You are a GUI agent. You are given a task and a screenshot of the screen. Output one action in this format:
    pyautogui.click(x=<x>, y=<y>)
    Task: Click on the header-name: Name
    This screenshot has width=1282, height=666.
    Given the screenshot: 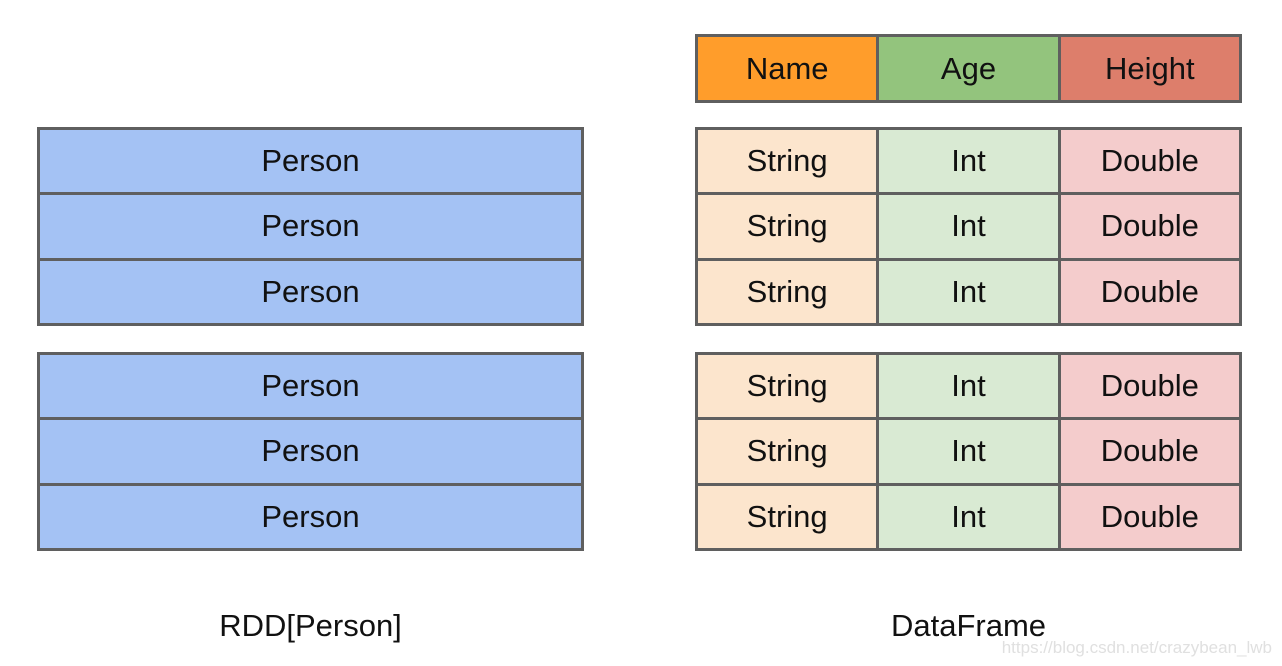 What is the action you would take?
    pyautogui.click(x=787, y=68)
    